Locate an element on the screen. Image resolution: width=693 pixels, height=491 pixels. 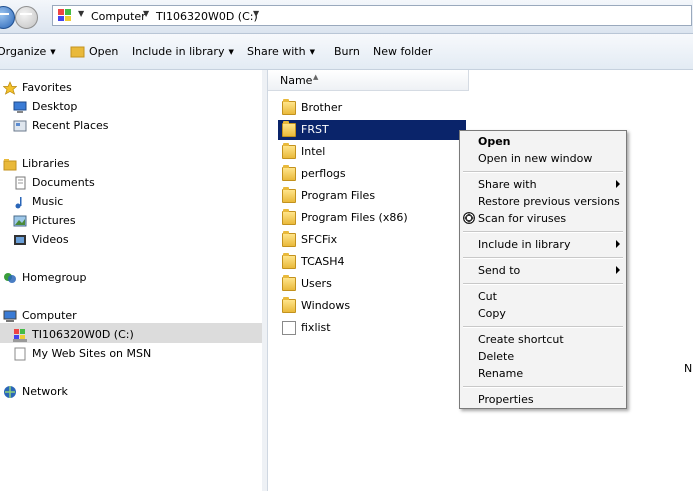
file-row: Program Files is located at coordinates (372, 196).